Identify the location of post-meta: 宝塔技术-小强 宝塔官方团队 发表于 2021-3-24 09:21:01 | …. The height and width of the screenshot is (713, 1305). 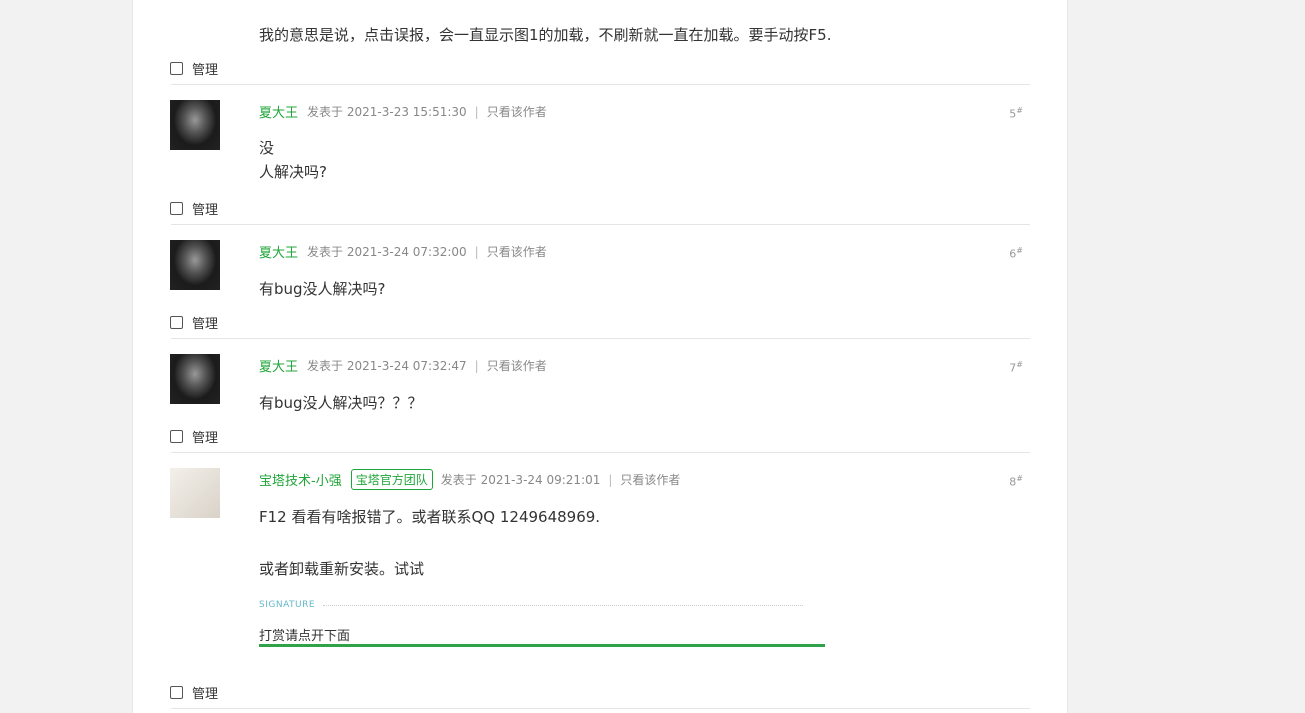
(469, 479).